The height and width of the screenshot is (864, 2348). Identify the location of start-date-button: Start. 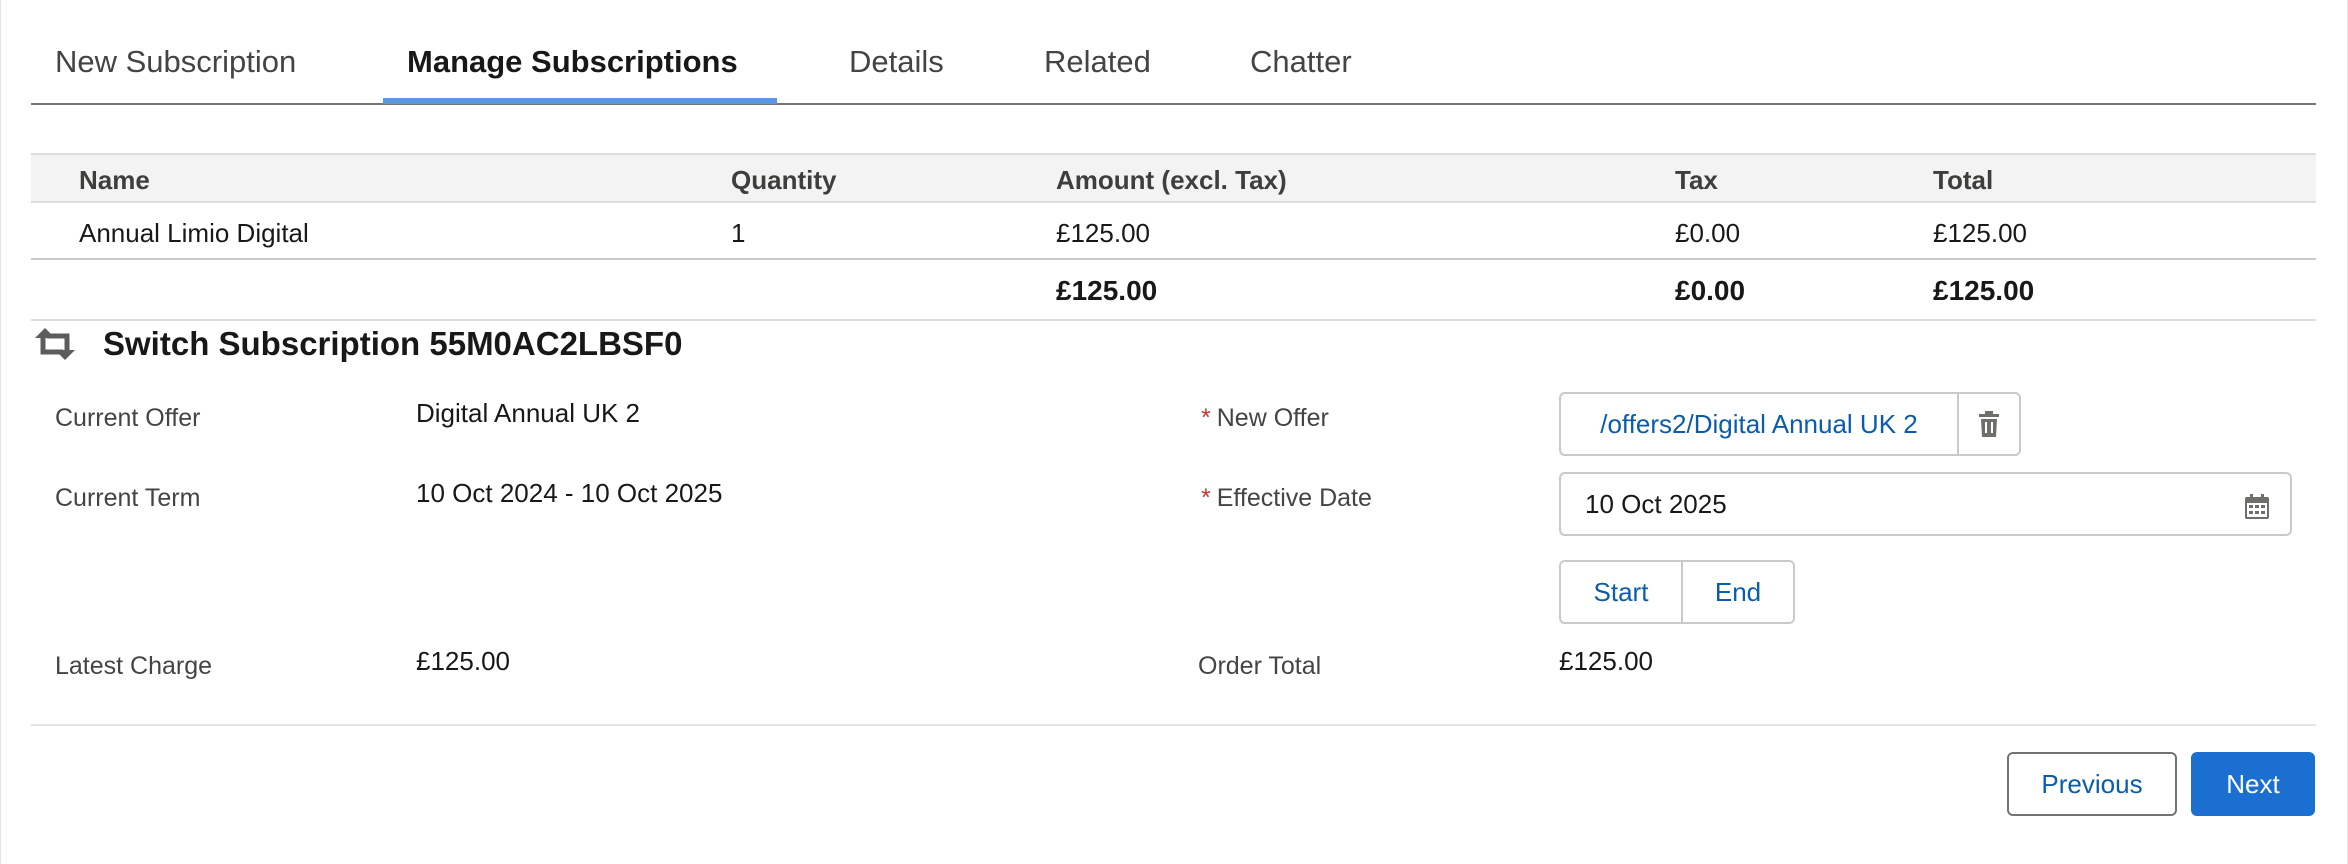
(1622, 592).